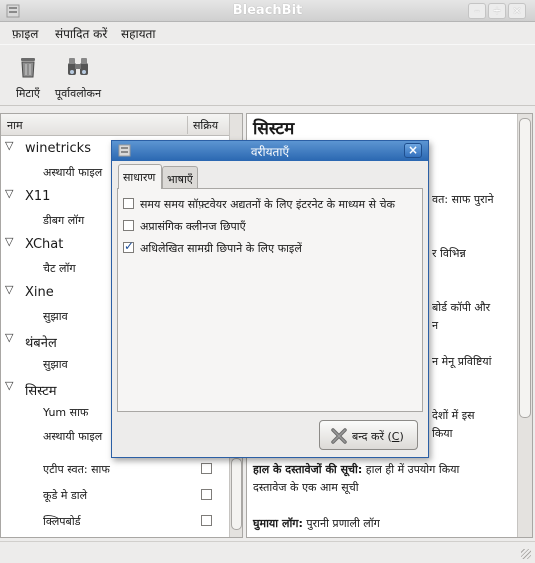  What do you see at coordinates (497, 11) in the screenshot?
I see `maximize-button: +` at bounding box center [497, 11].